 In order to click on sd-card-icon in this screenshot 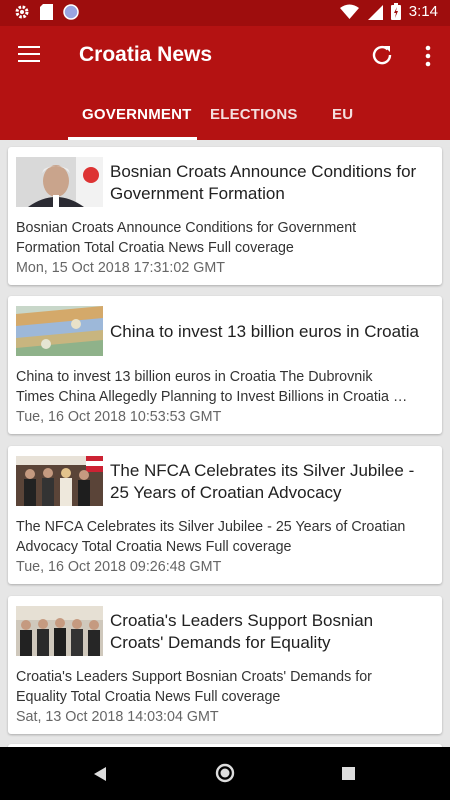, I will do `click(46, 12)`.